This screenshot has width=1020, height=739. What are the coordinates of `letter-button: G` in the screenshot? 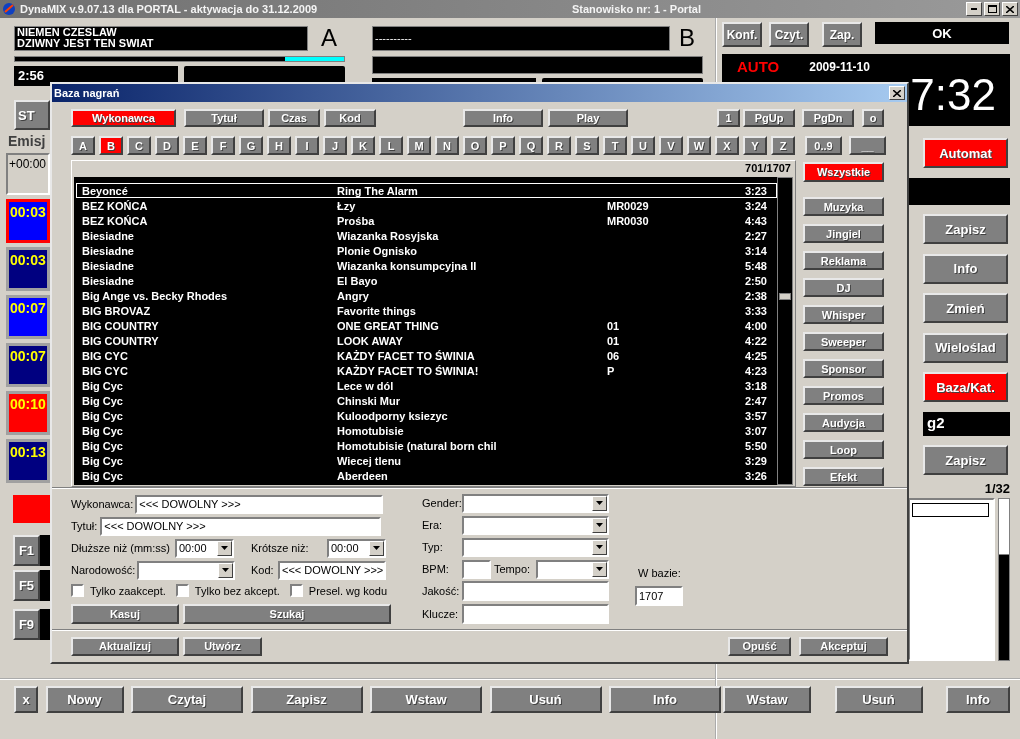 It's located at (251, 145).